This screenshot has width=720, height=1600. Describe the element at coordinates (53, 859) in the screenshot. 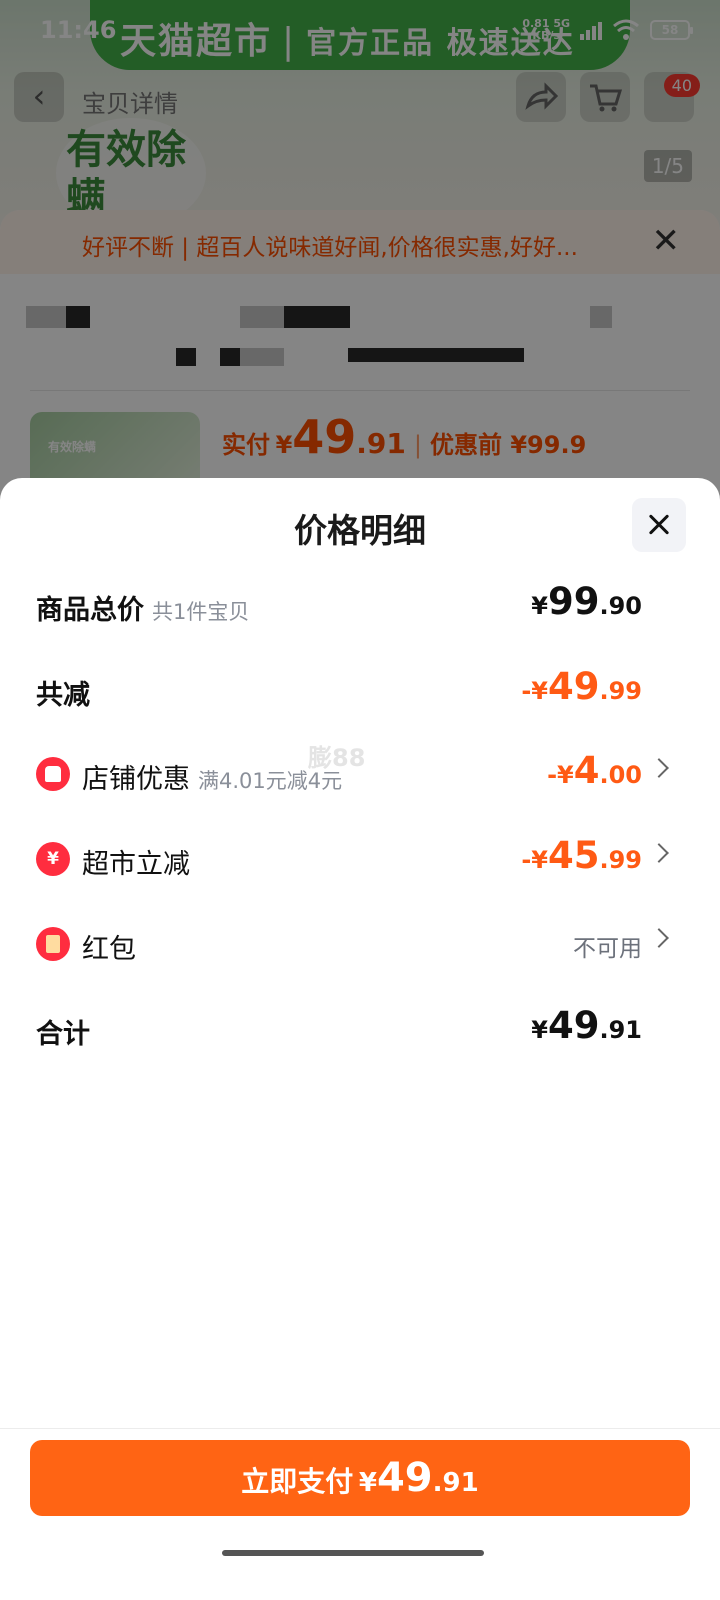

I see `yen-refresh-icon: ¥` at that location.